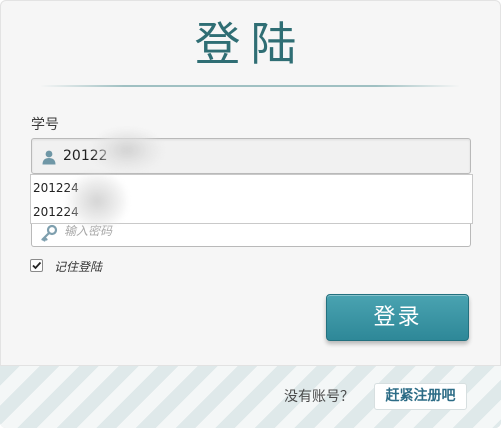  Describe the element at coordinates (420, 396) in the screenshot. I see `register-link: 赶紧注册吧` at that location.